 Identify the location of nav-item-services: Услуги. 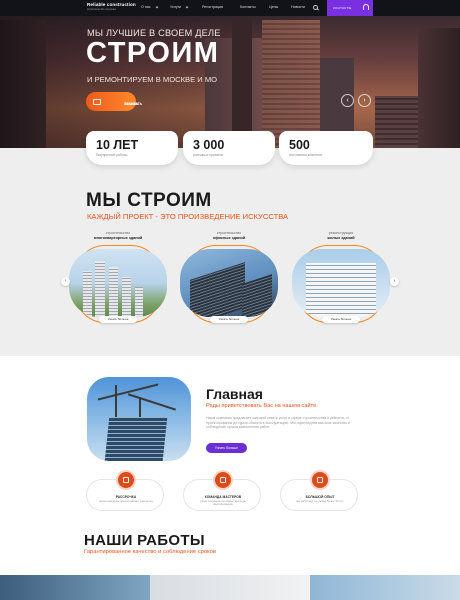
(179, 7).